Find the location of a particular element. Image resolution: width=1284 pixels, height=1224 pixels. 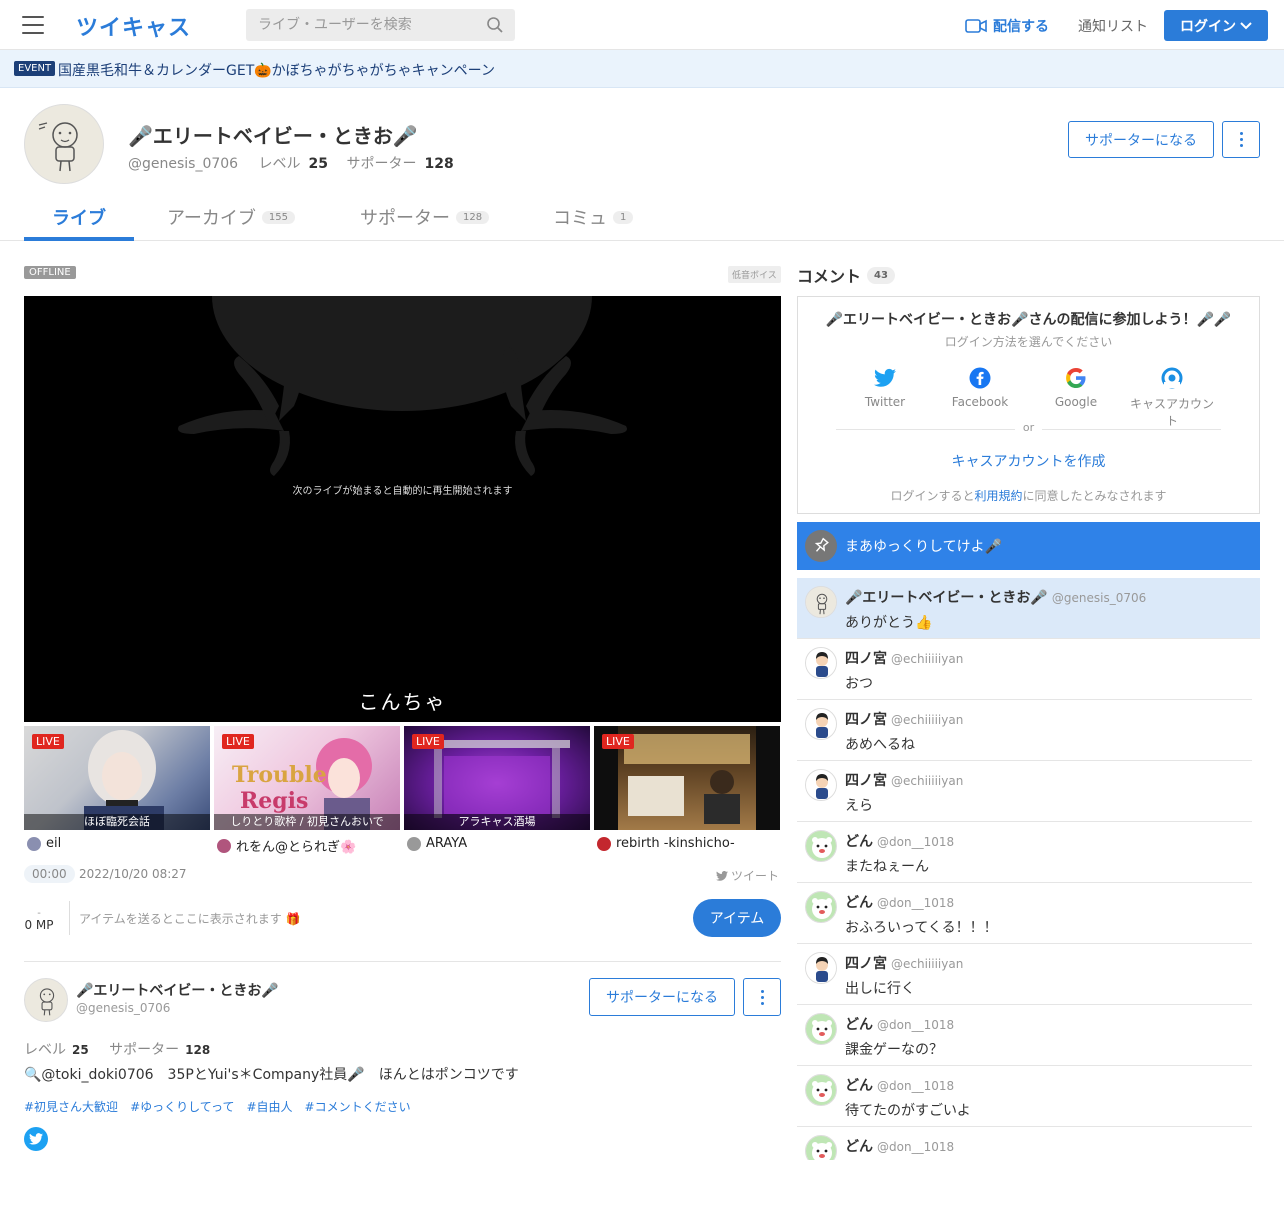

create-account-link: キャスアカウントを作成 is located at coordinates (1028, 461).